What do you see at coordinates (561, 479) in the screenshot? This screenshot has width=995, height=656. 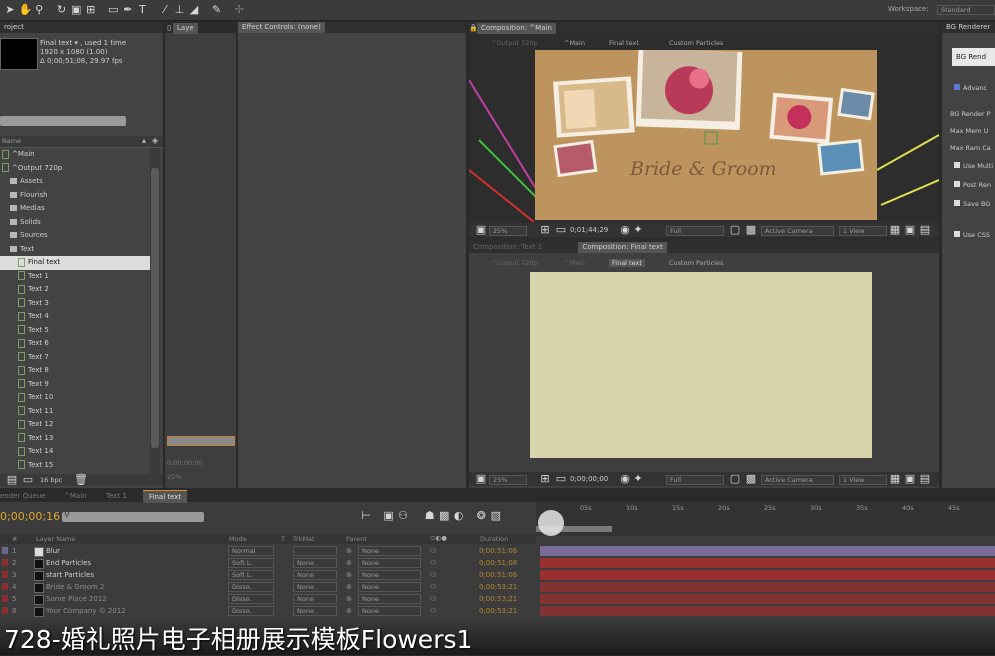 I see `mask-visibility-icon: ▭` at bounding box center [561, 479].